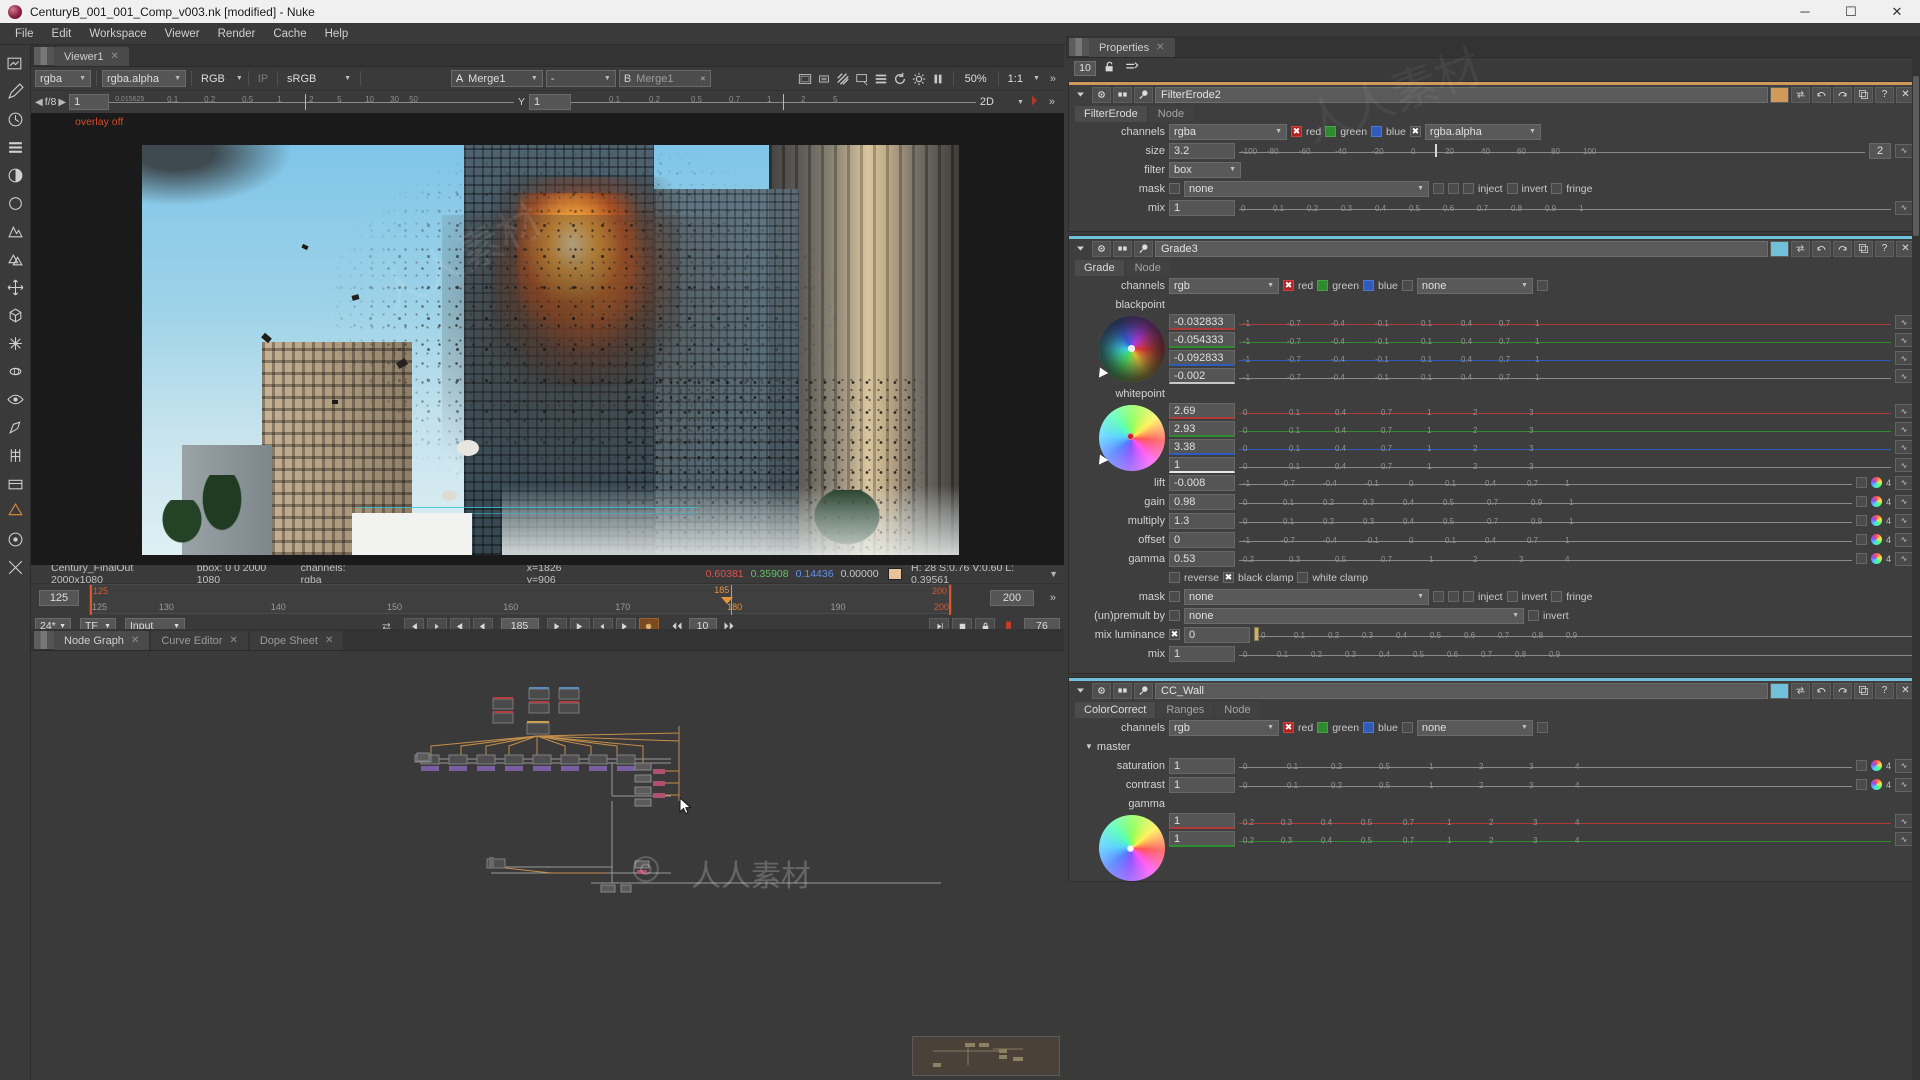 The image size is (1920, 1080). Describe the element at coordinates (1089, 746) in the screenshot. I see `expand-icon: ▼` at that location.